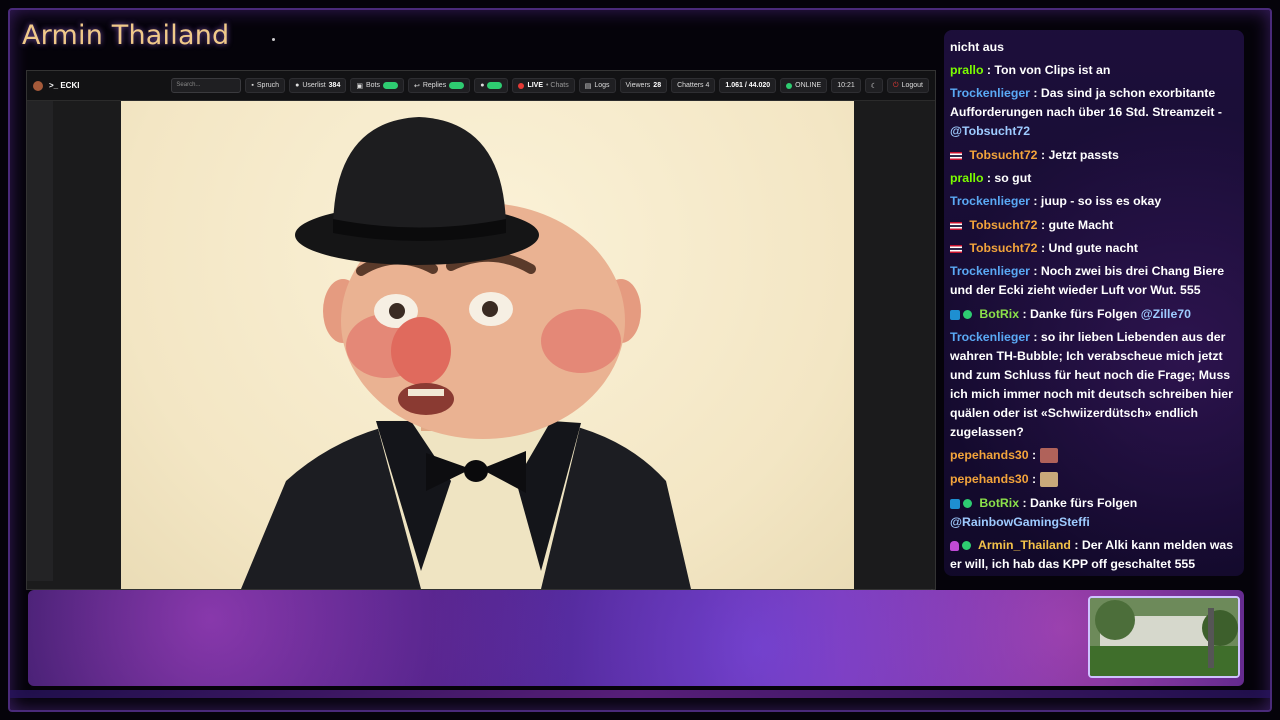  Describe the element at coordinates (126, 35) in the screenshot. I see `channel-title: Armin Thailand` at that location.